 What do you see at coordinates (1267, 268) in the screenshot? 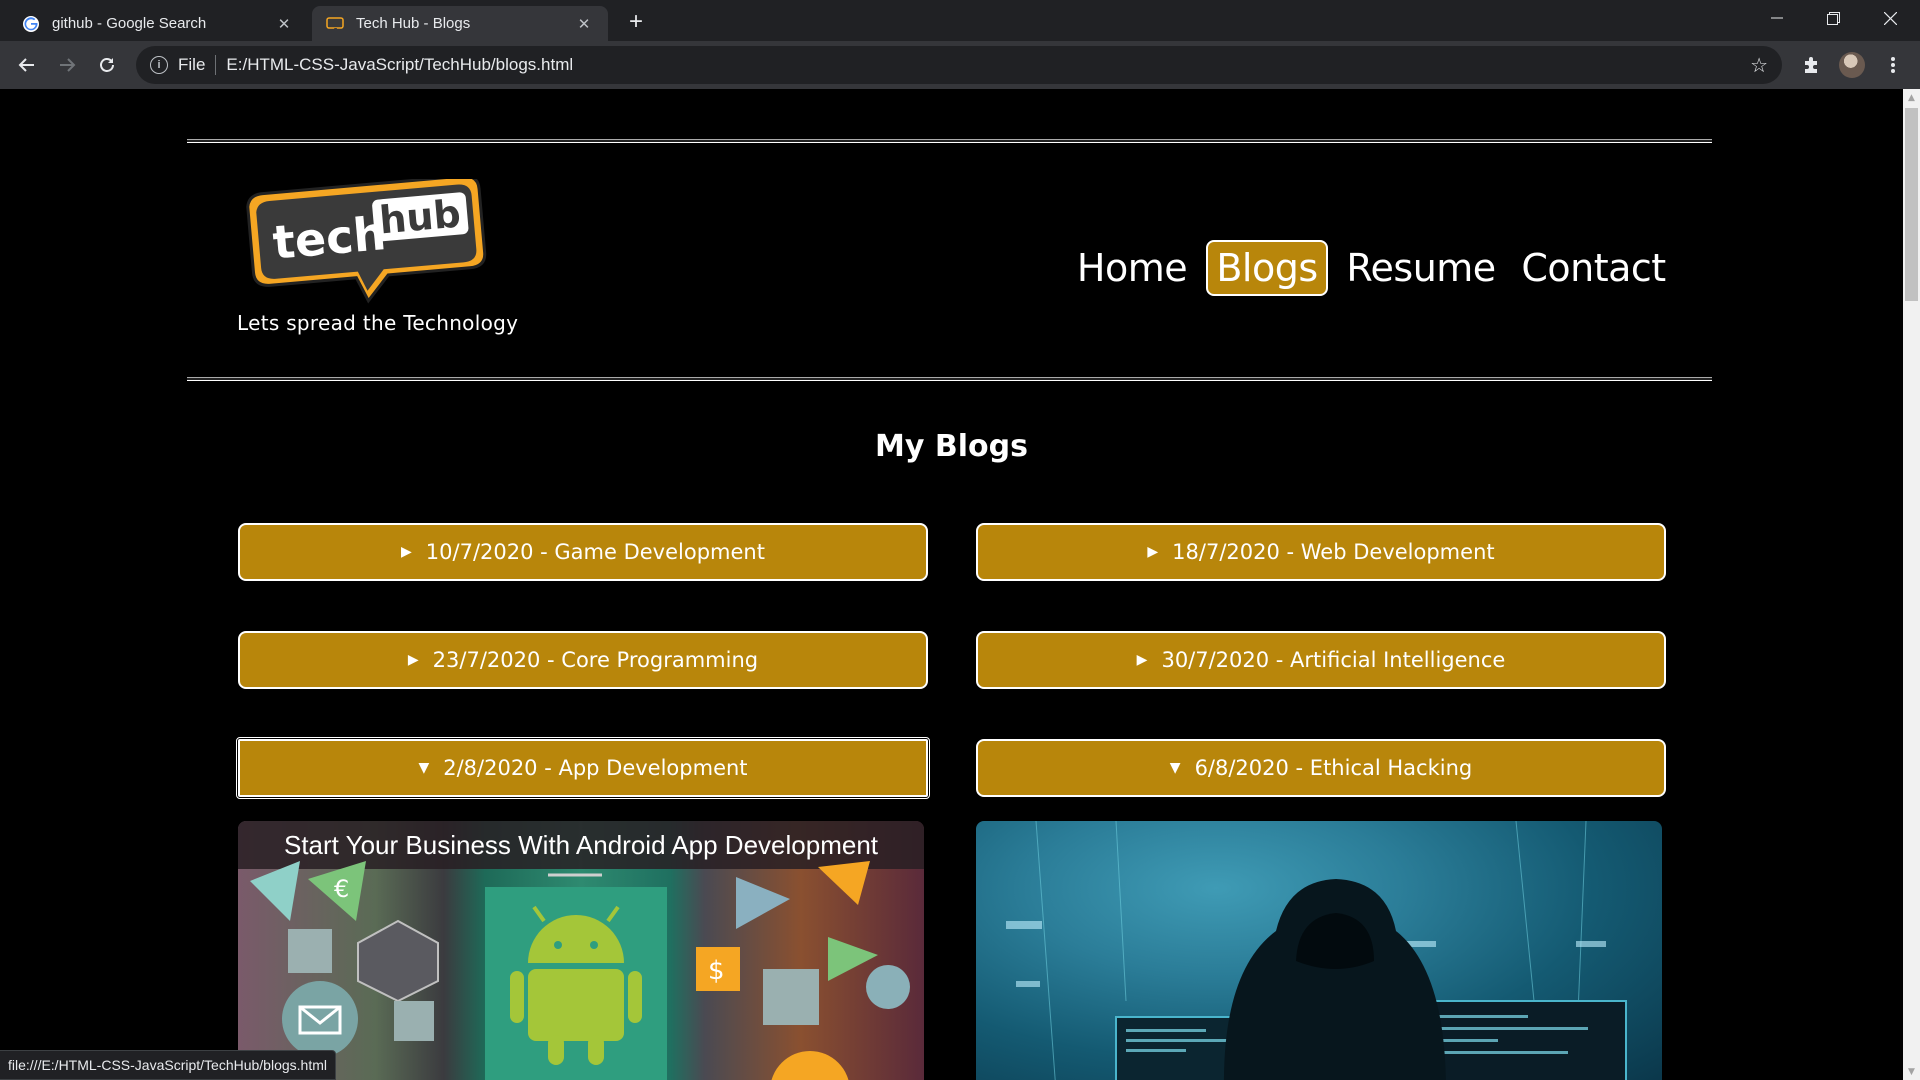
I see `nav-blogs: Blogs` at bounding box center [1267, 268].